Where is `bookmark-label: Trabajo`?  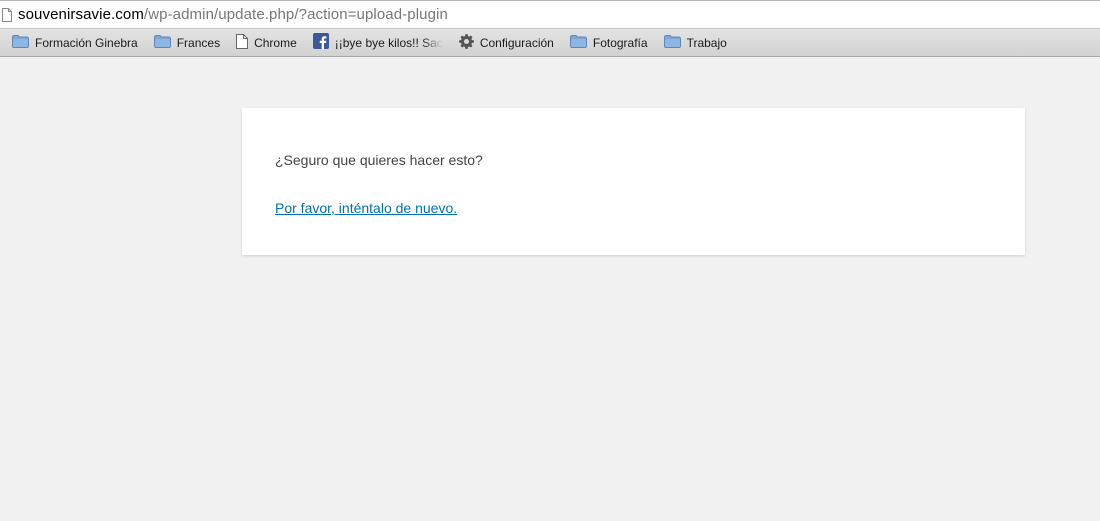
bookmark-label: Trabajo is located at coordinates (706, 42).